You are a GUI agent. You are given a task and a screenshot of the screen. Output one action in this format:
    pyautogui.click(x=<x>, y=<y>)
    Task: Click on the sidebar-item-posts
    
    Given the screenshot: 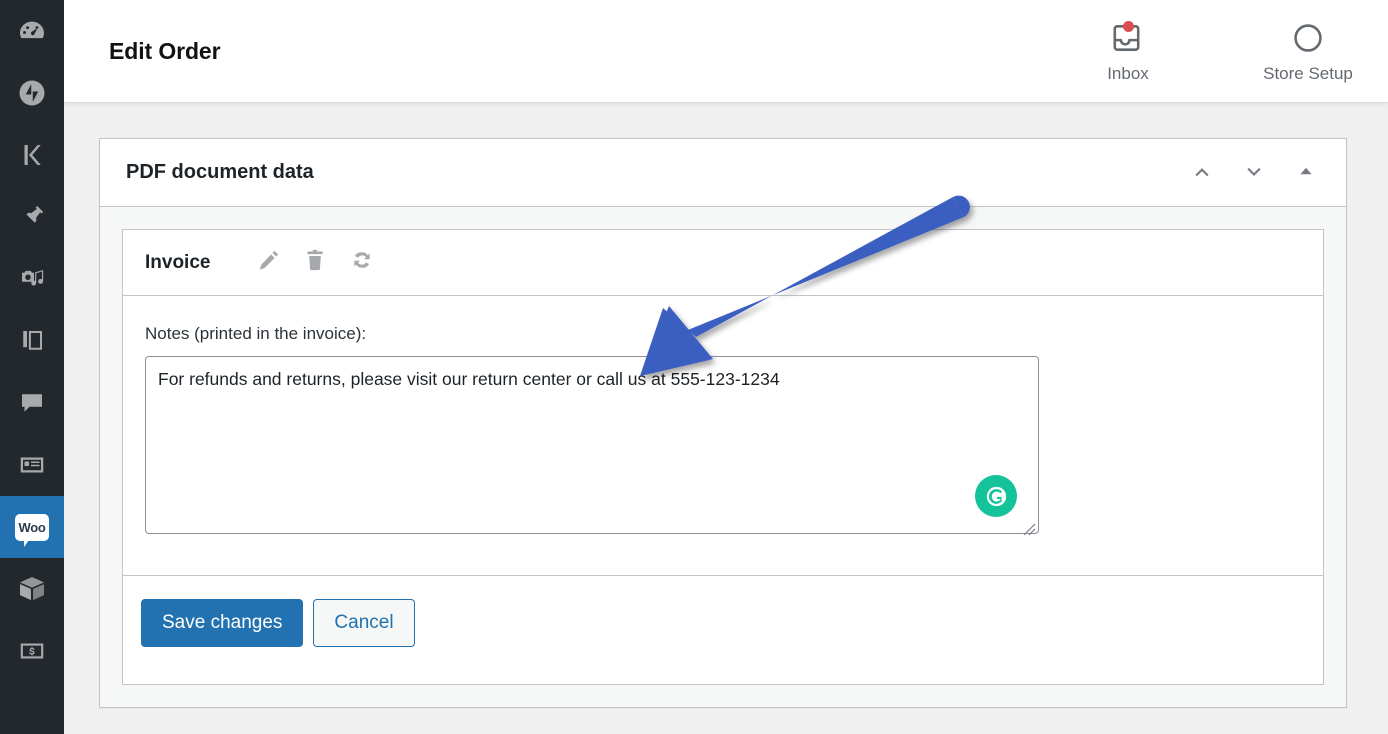 What is the action you would take?
    pyautogui.click(x=32, y=217)
    